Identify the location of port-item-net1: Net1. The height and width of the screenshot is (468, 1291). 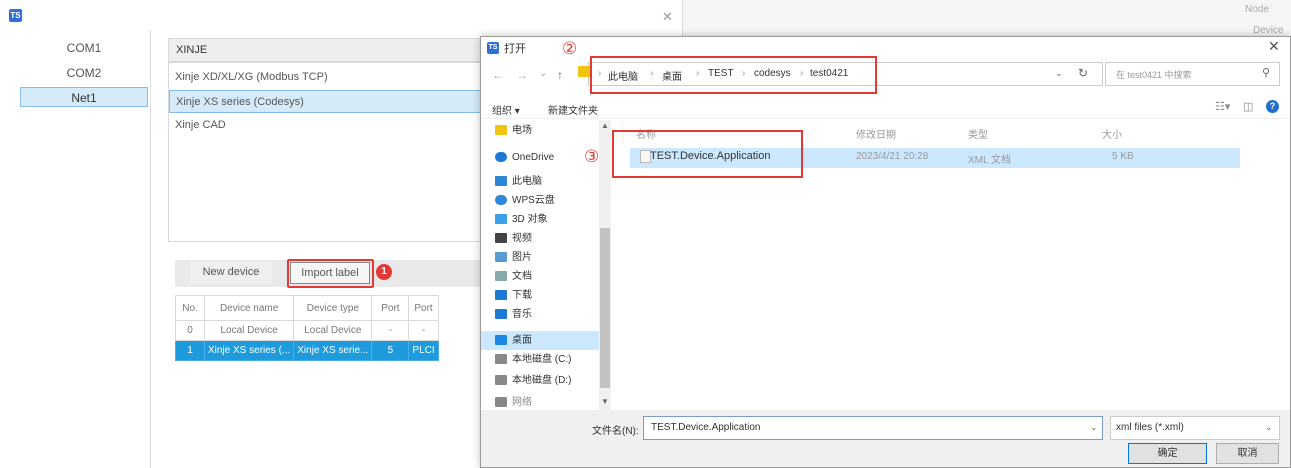
(84, 97).